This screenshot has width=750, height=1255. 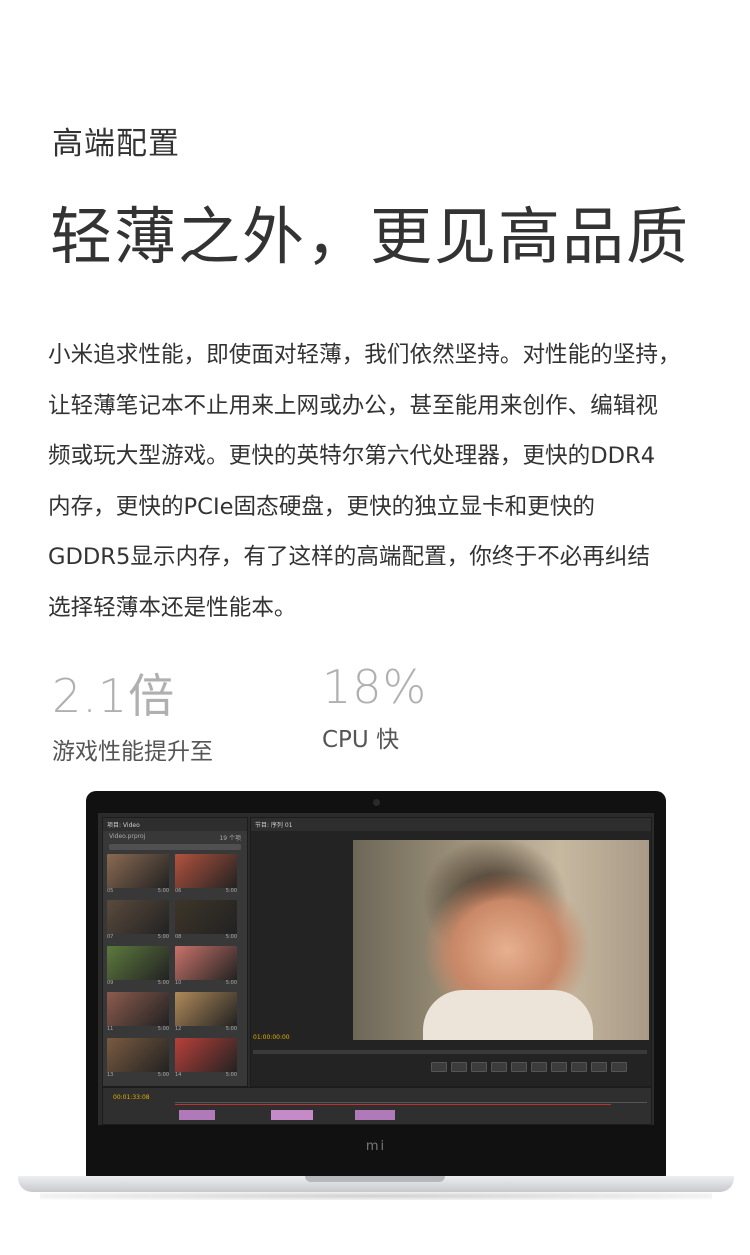 I want to click on scrub-bar, so click(x=450, y=1052).